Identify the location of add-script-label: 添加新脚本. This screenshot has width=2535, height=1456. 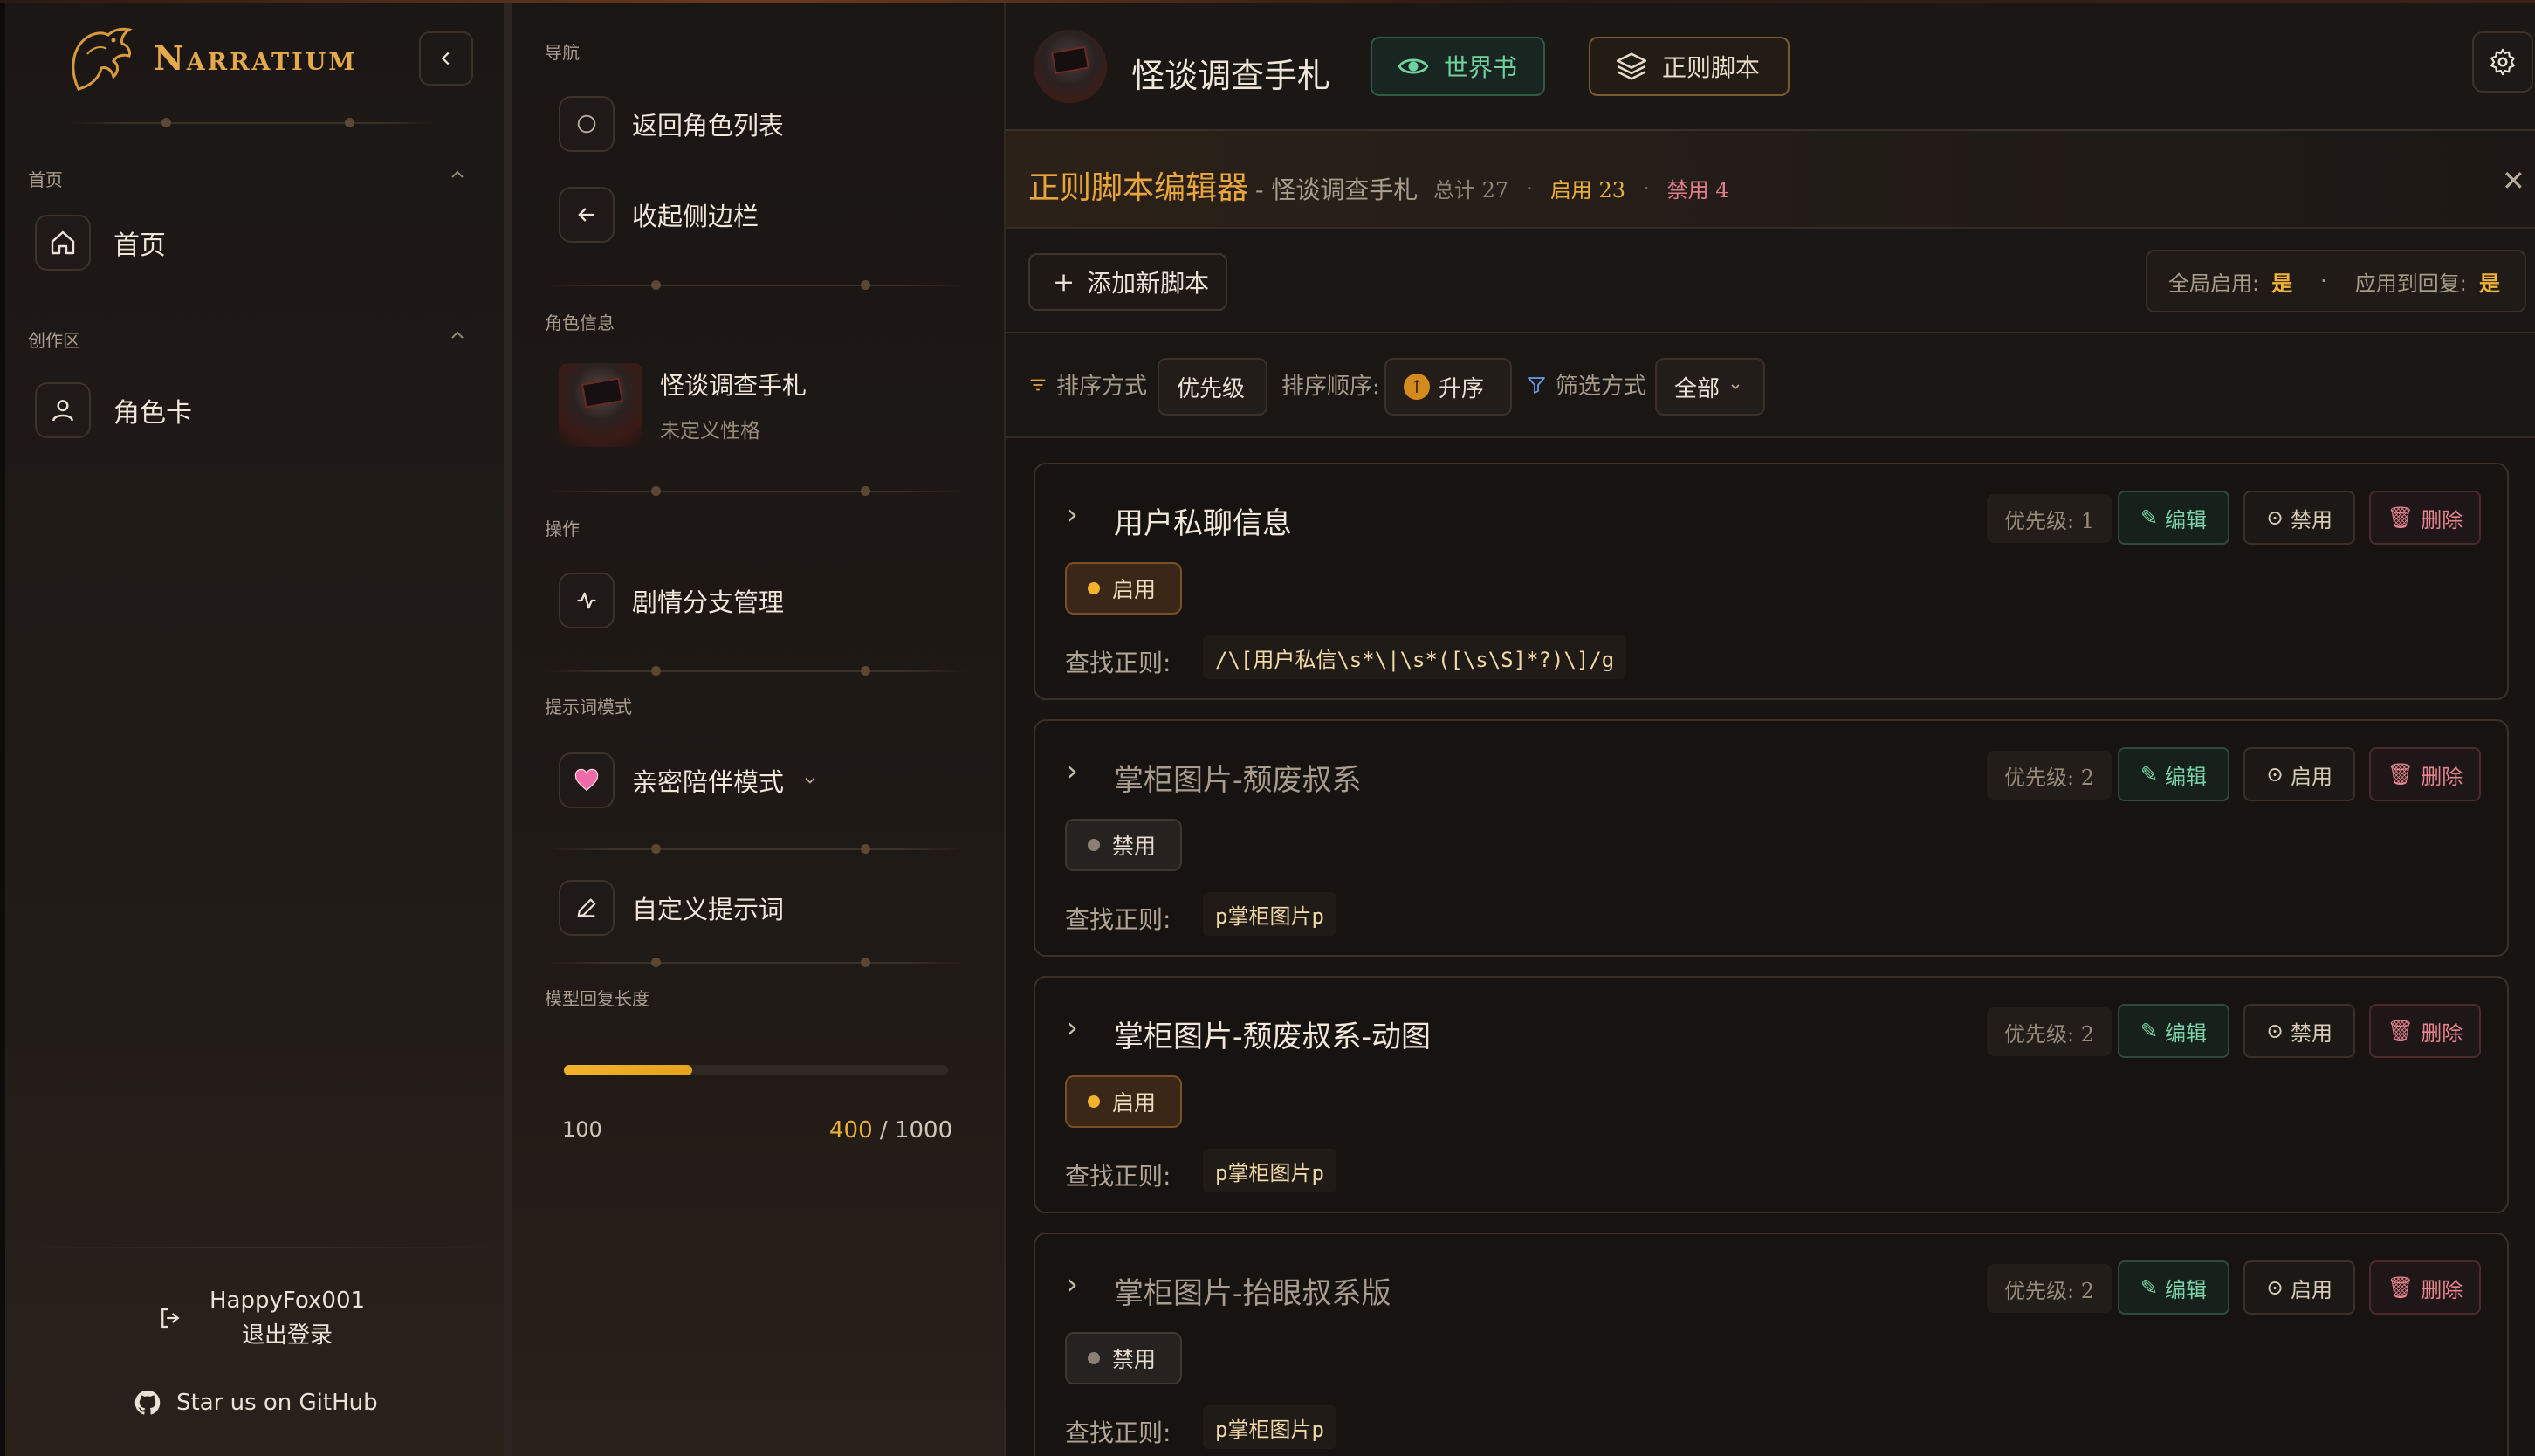
(1148, 283).